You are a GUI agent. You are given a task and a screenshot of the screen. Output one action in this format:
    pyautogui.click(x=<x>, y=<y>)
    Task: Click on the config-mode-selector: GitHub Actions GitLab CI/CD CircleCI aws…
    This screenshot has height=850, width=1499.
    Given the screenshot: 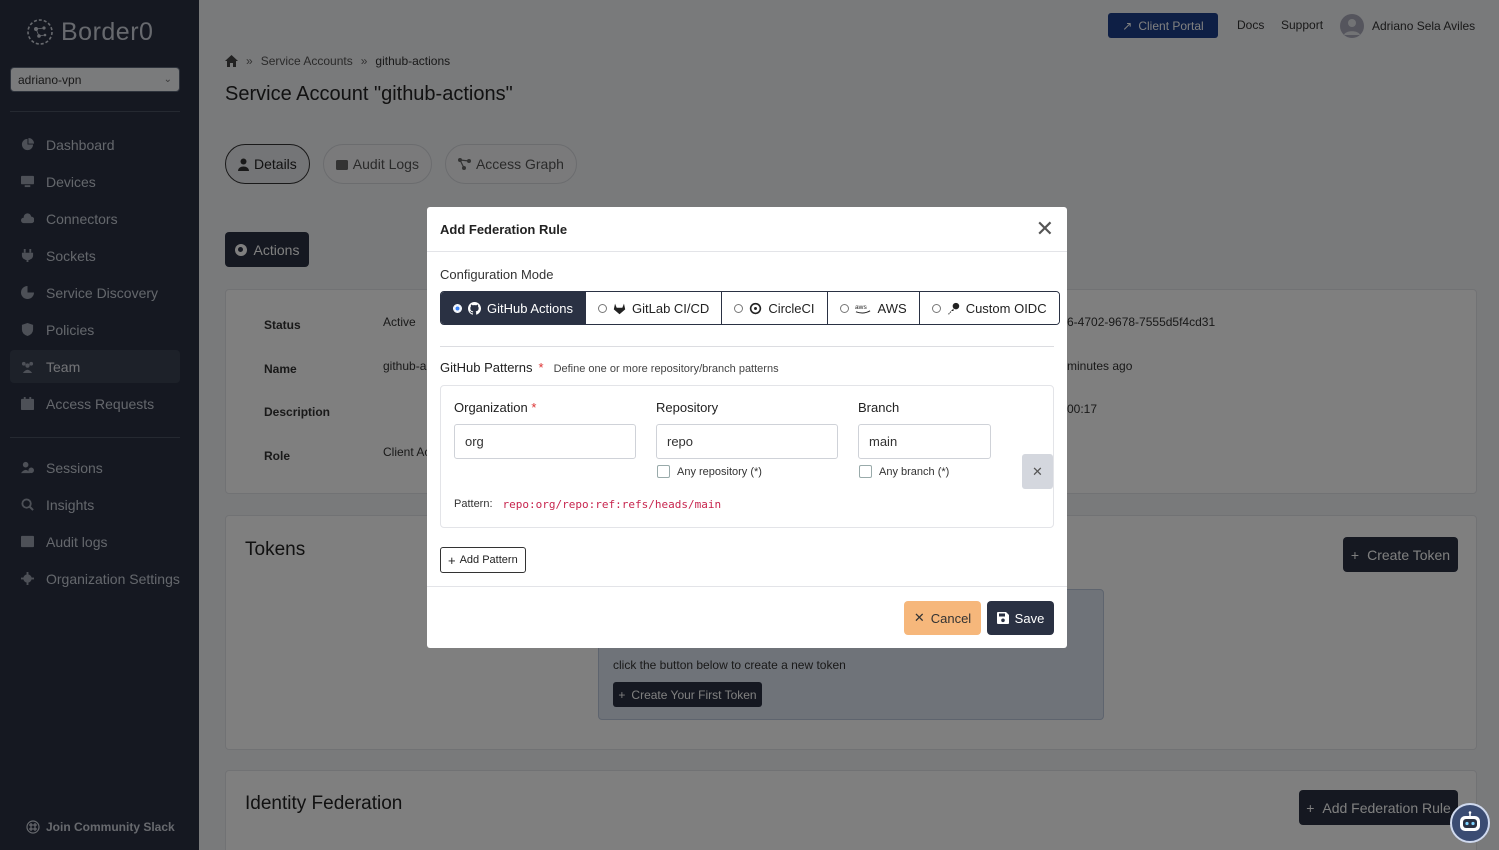 What is the action you would take?
    pyautogui.click(x=750, y=308)
    